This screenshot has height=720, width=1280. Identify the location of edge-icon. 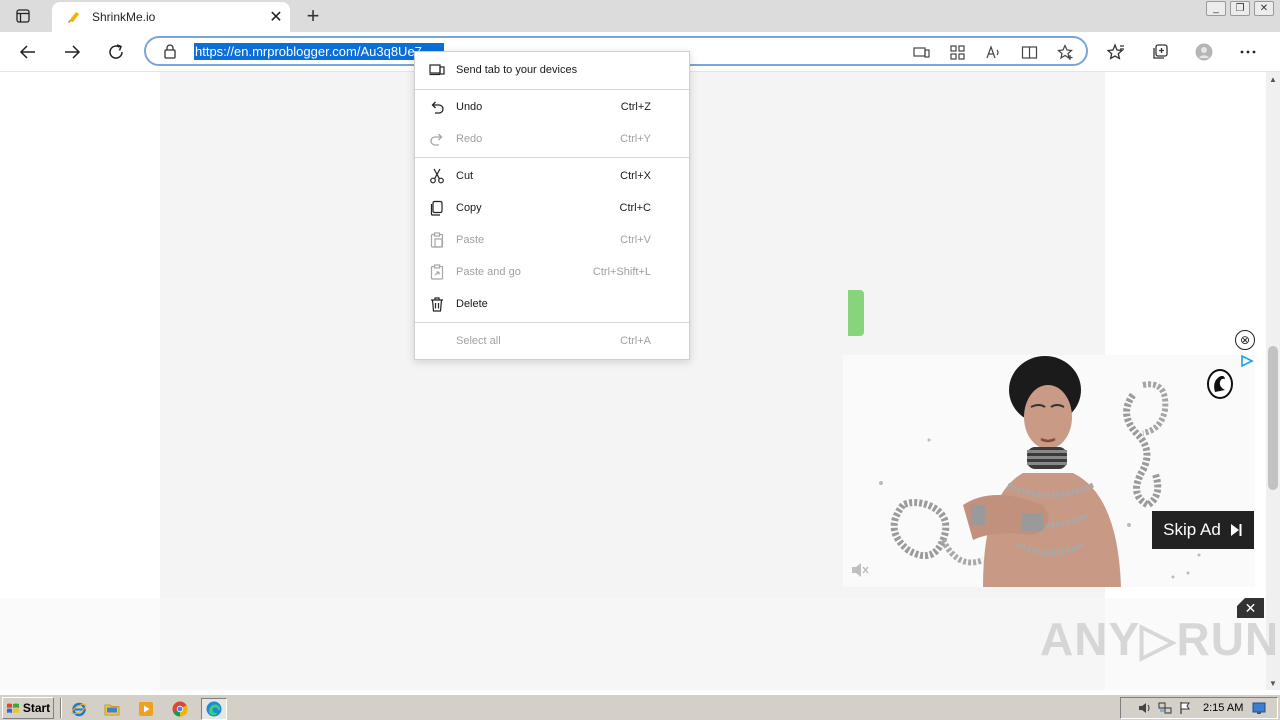
(214, 709).